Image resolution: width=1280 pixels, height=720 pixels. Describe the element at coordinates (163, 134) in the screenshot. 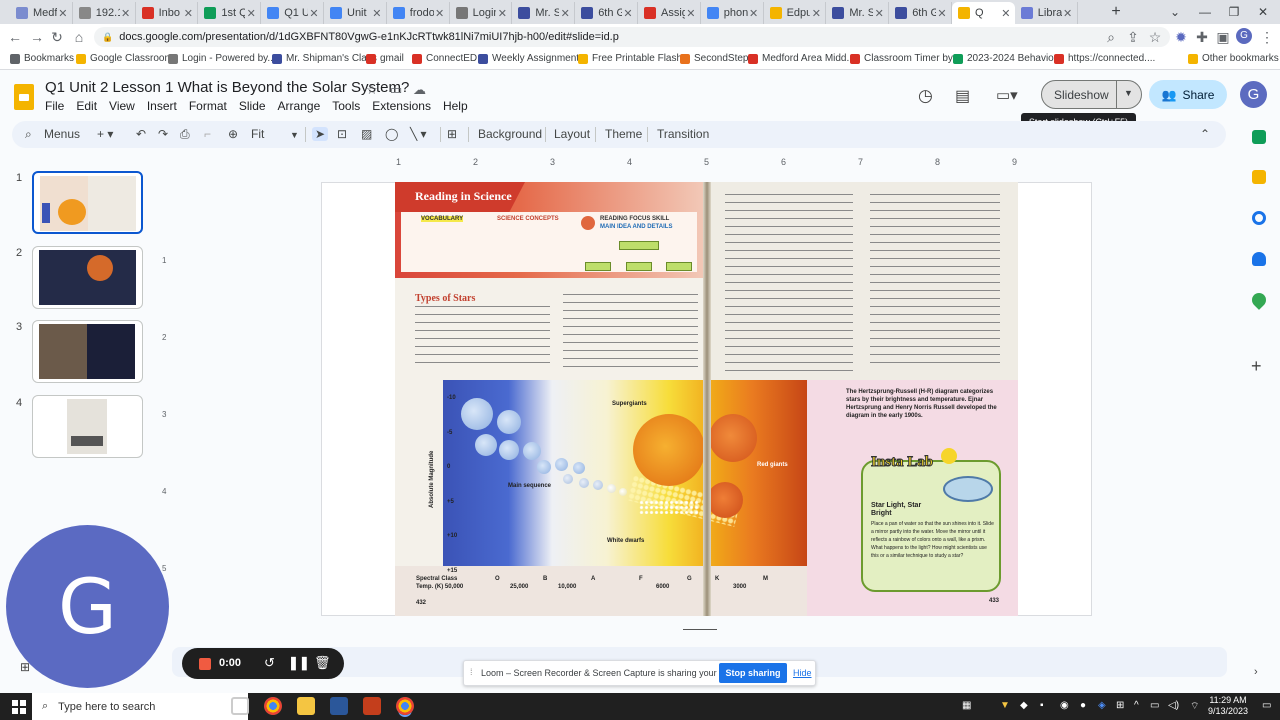

I see `redo-icon: ↷` at that location.